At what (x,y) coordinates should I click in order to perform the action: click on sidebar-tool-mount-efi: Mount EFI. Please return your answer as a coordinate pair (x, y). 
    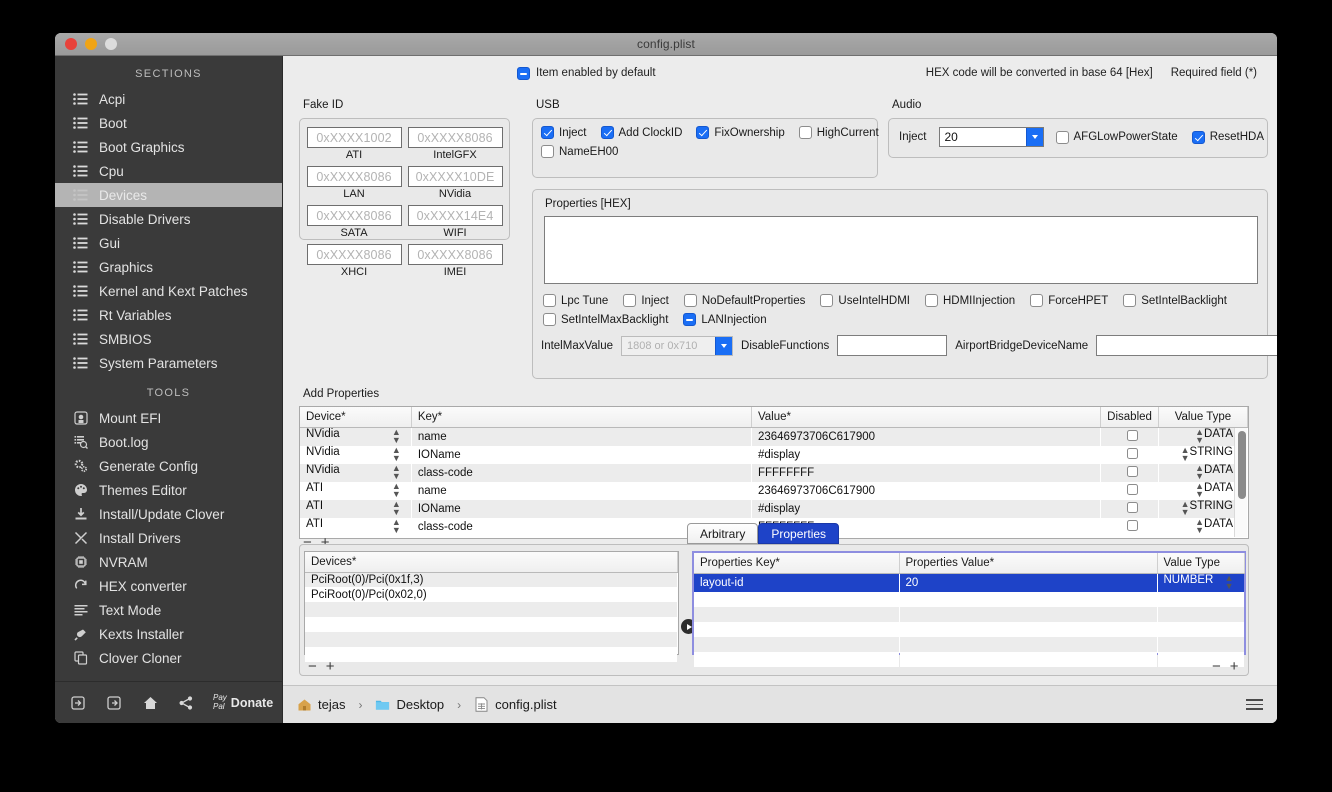
    Looking at the image, I should click on (168, 418).